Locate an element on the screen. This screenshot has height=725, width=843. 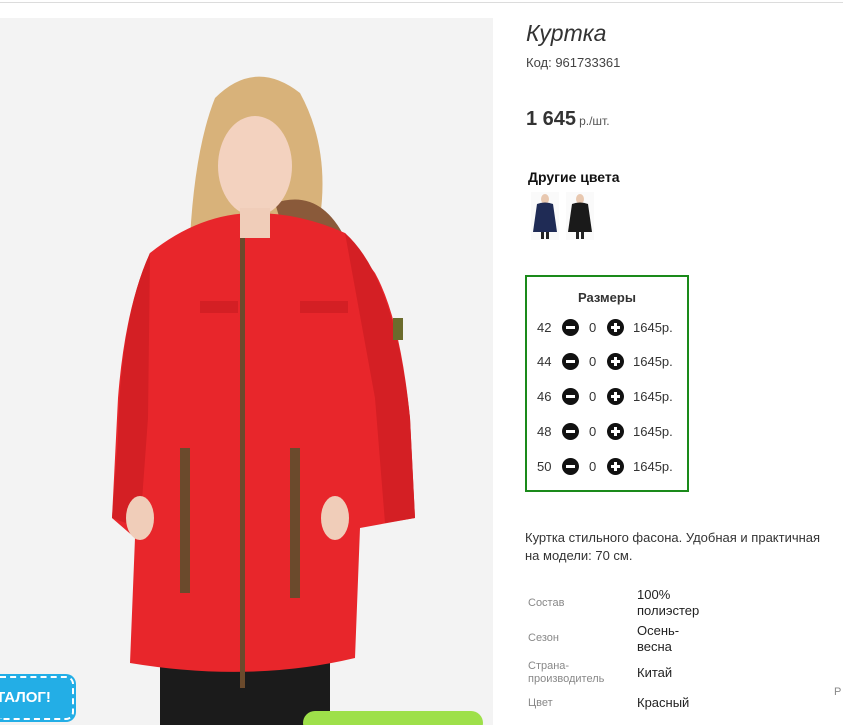
product-price: 1 645 р./шт. is located at coordinates (568, 119).